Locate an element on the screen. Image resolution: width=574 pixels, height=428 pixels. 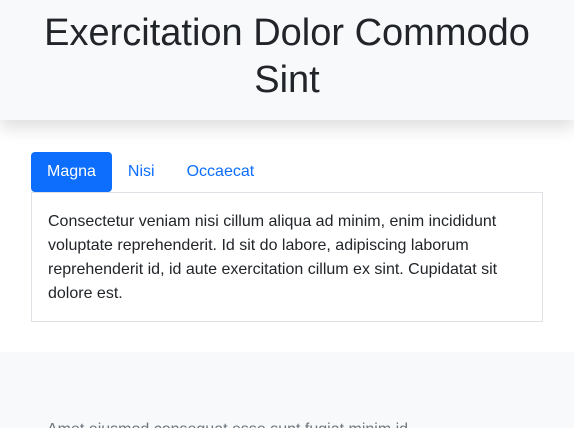
tab-magna: Magna is located at coordinates (71, 172).